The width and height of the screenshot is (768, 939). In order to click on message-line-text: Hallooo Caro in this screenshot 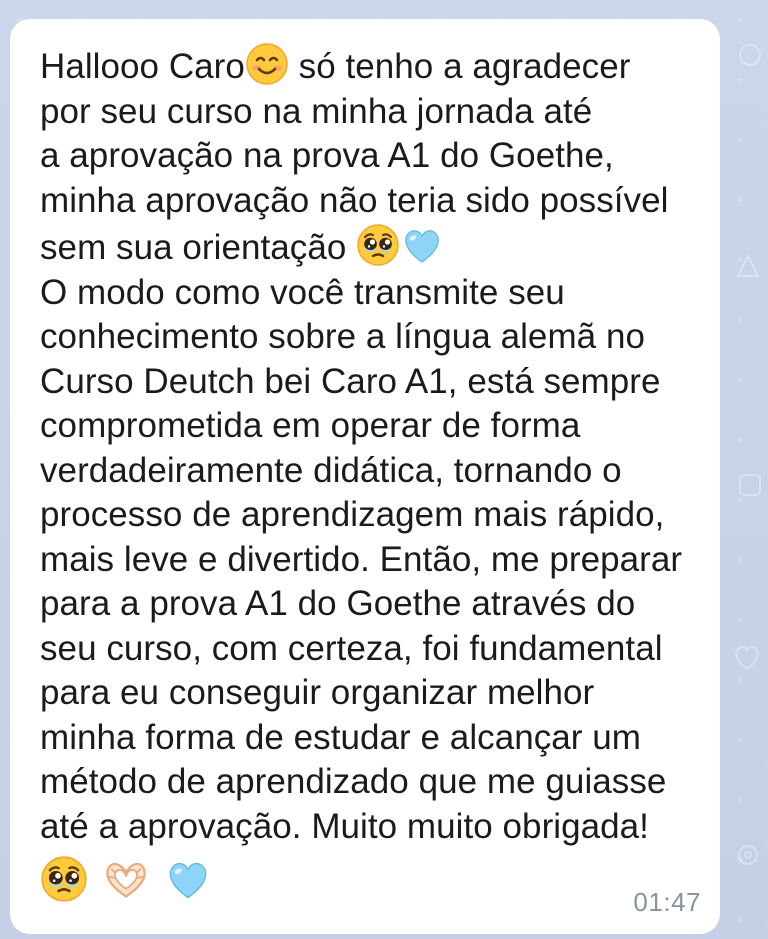, I will do `click(142, 66)`.